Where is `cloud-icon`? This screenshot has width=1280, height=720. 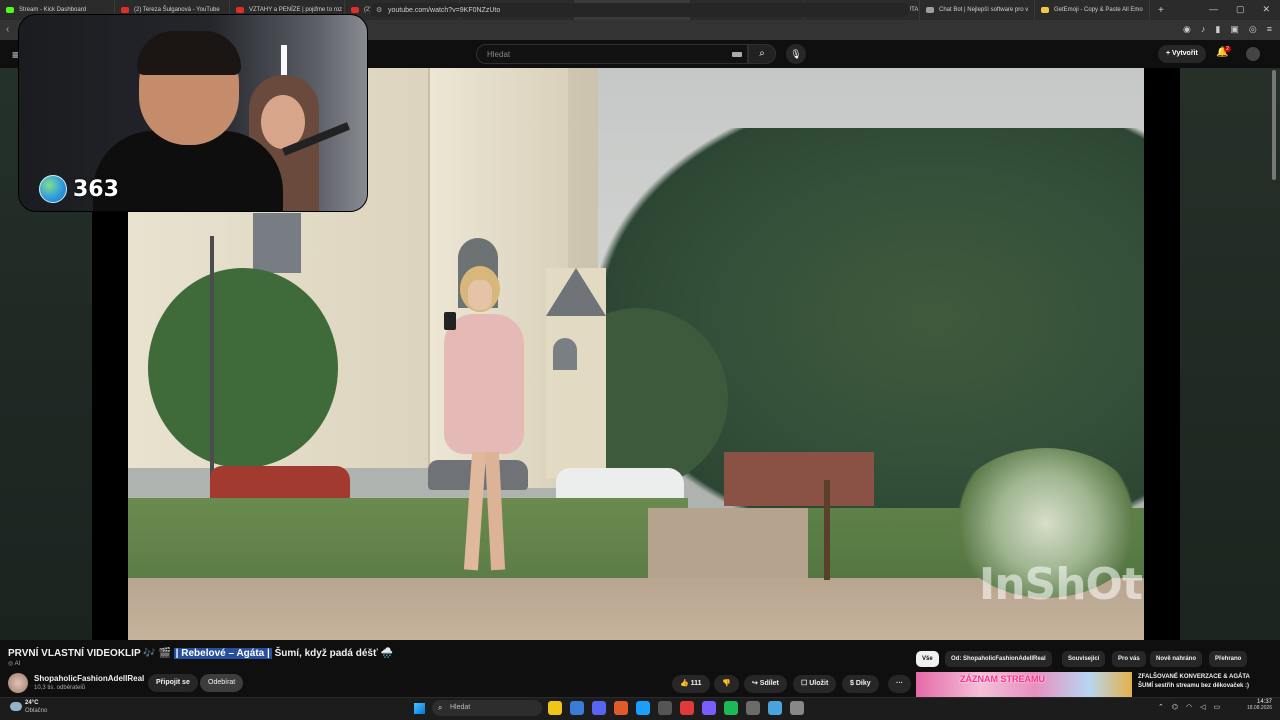 cloud-icon is located at coordinates (16, 706).